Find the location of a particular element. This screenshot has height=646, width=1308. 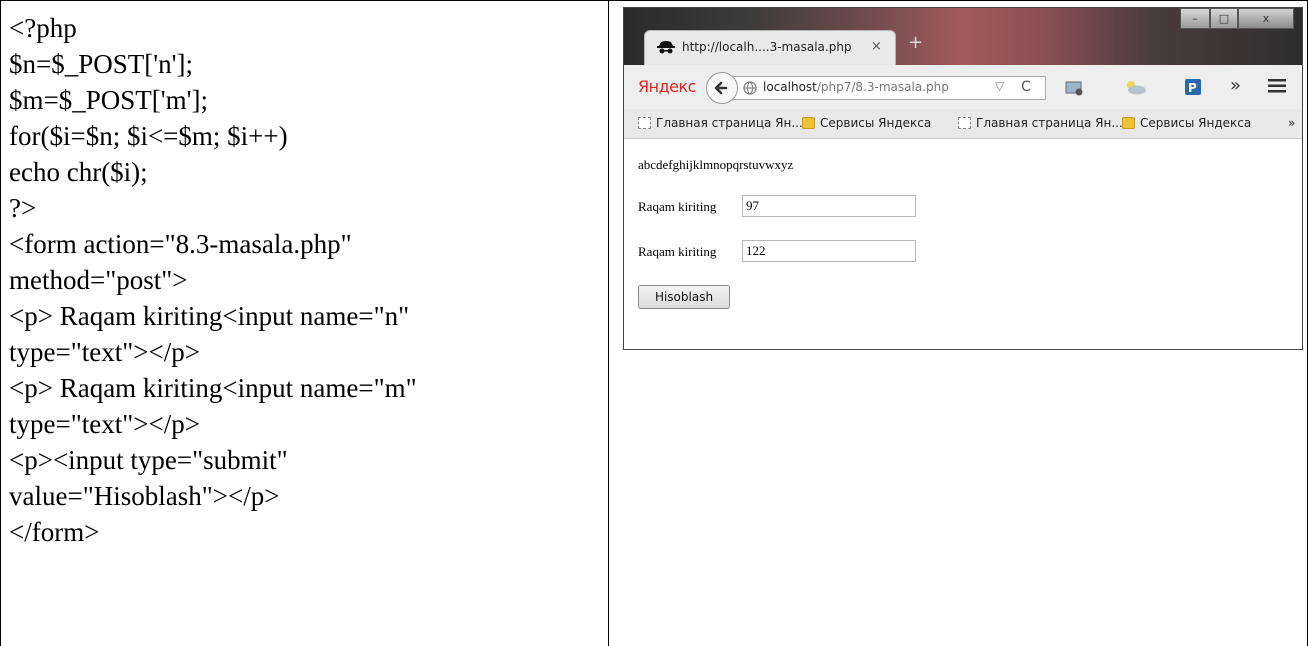

code-line: <?php is located at coordinates (43, 28).